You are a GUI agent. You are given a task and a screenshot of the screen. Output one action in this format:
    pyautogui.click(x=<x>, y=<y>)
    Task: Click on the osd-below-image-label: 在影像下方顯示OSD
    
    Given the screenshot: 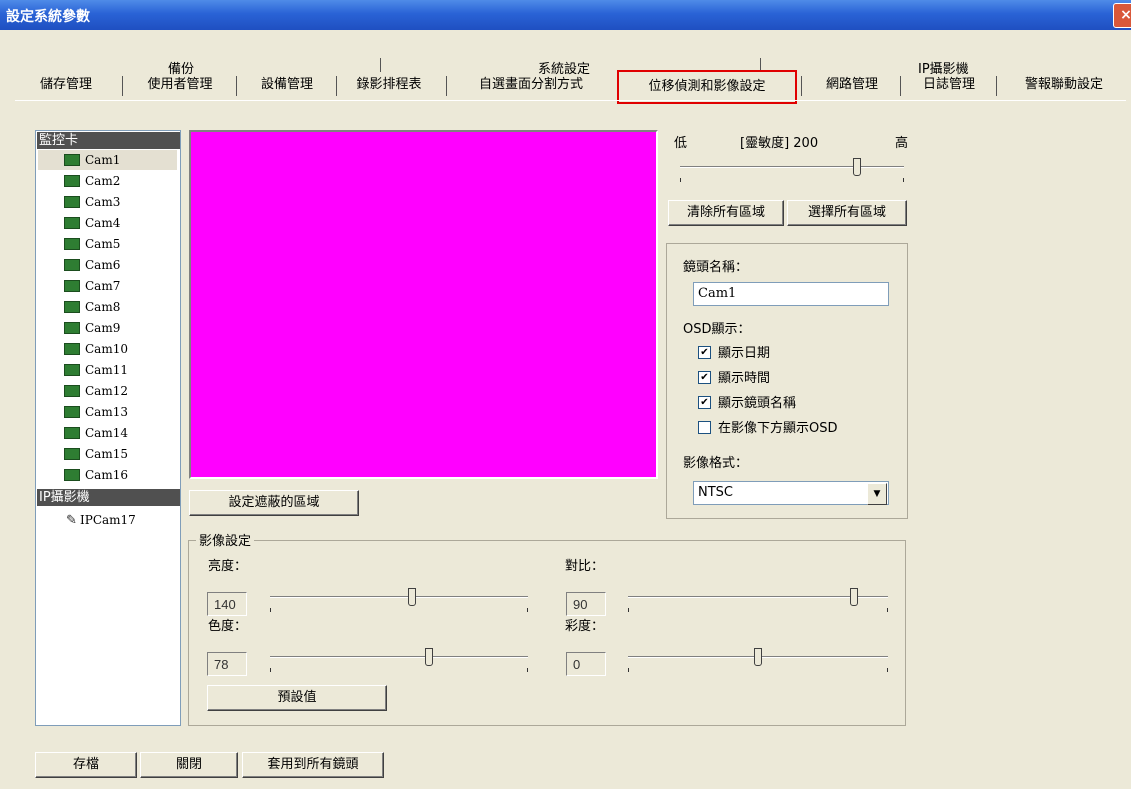 What is the action you would take?
    pyautogui.click(x=778, y=428)
    